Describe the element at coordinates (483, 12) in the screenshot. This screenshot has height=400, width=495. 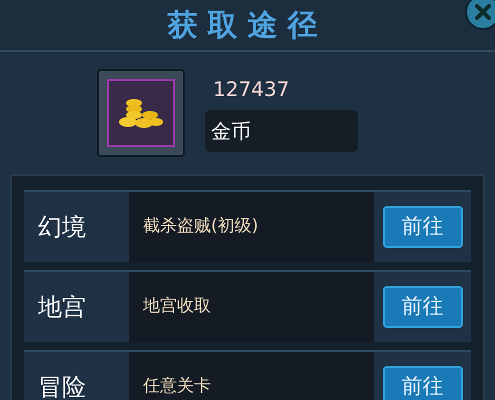
I see `close-icon` at that location.